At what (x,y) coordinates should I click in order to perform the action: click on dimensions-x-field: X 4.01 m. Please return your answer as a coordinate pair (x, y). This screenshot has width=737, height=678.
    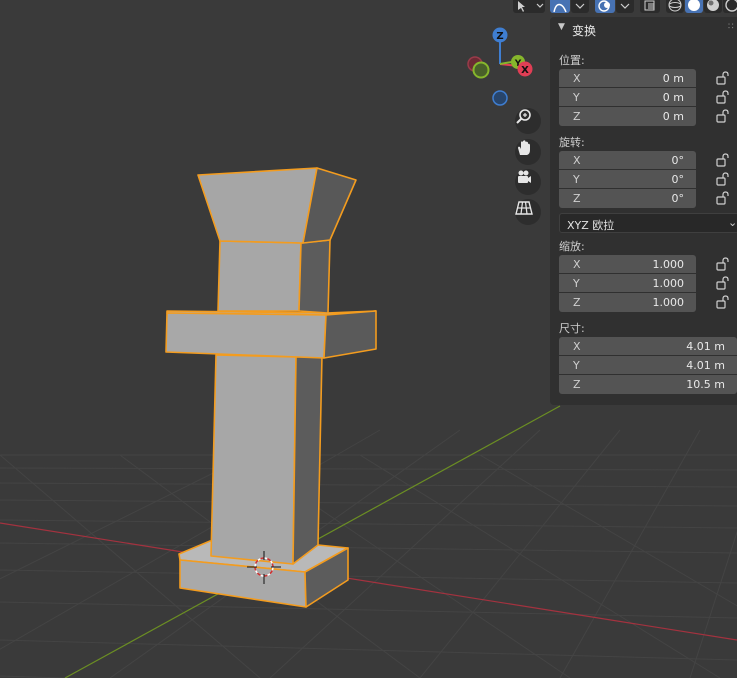
    Looking at the image, I should click on (648, 346).